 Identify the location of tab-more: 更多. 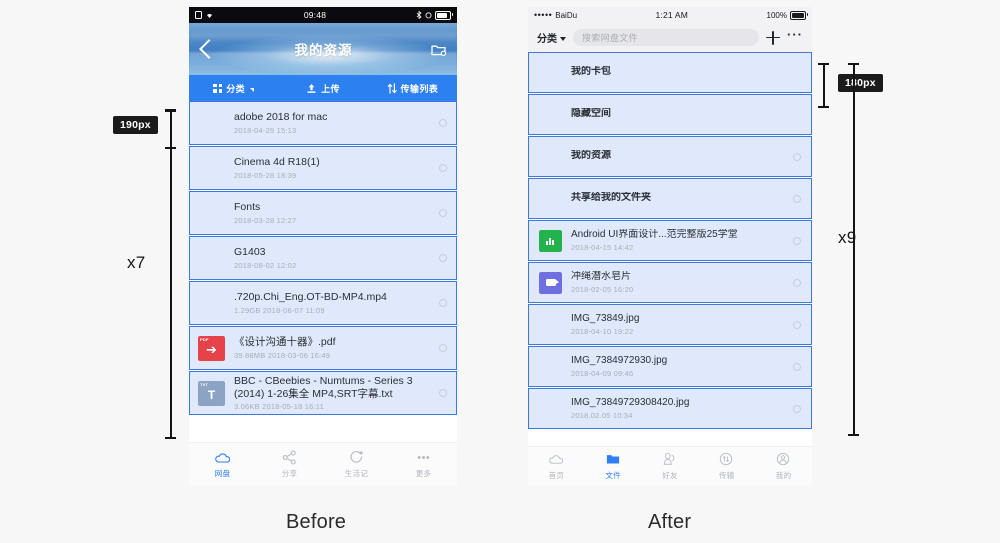
(423, 464).